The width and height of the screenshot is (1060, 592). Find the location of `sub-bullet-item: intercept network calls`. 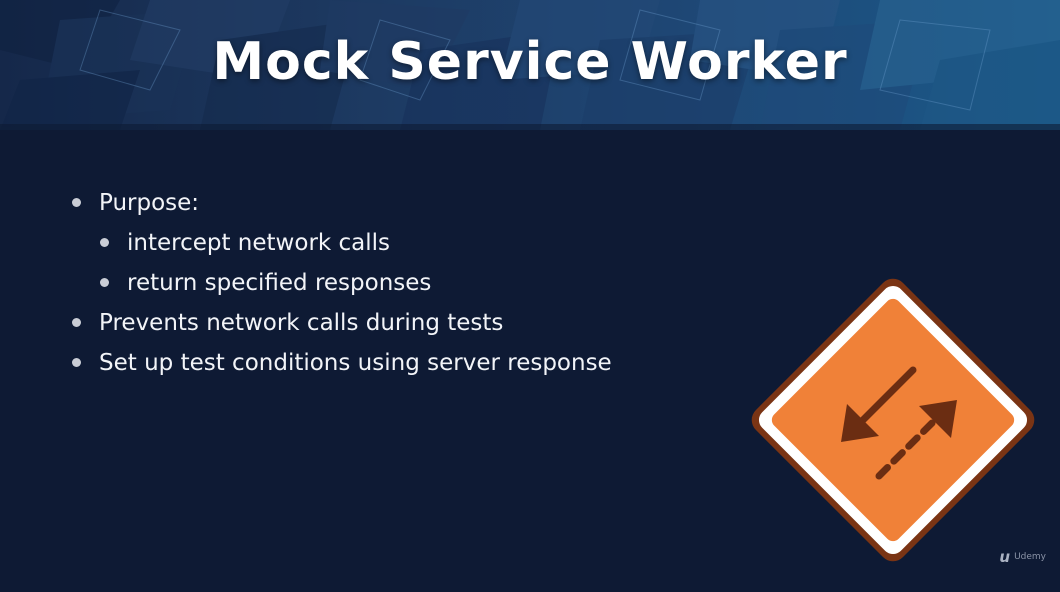

sub-bullet-item: intercept network calls is located at coordinates (342, 243).